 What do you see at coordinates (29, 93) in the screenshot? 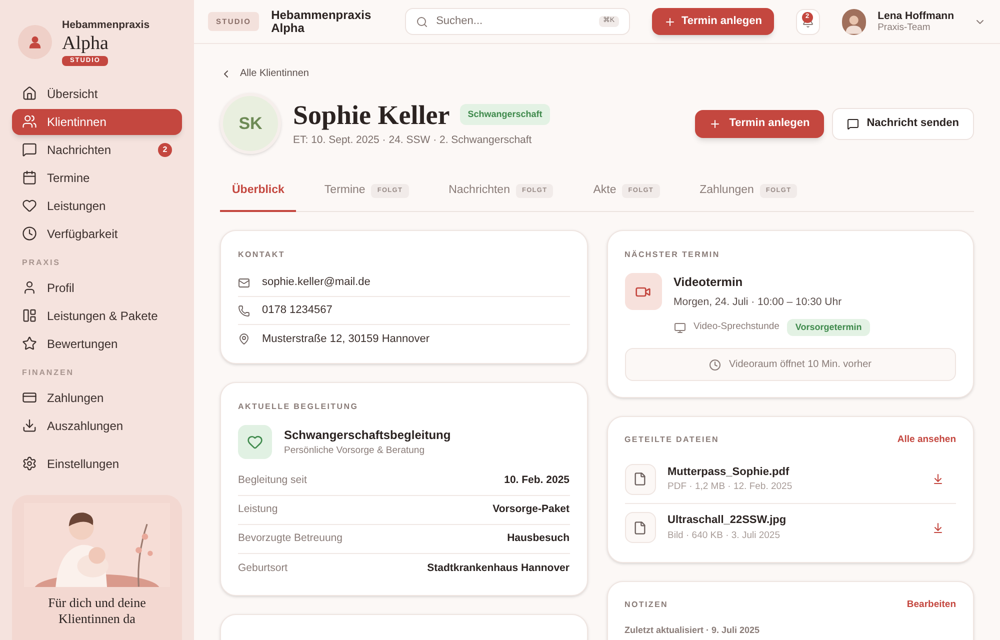
I see `home-icon` at bounding box center [29, 93].